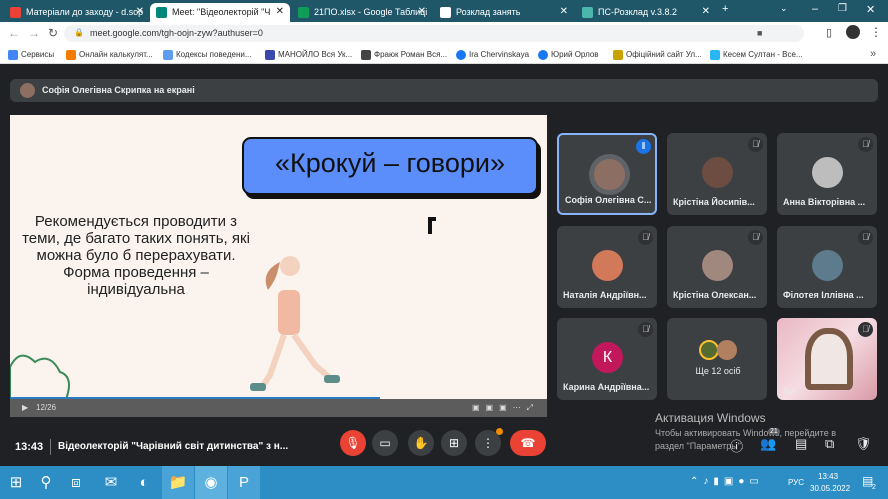 This screenshot has width=888, height=499. Describe the element at coordinates (727, 481) in the screenshot. I see `system-tray-icons: ⌃♪▮▣●▭` at that location.